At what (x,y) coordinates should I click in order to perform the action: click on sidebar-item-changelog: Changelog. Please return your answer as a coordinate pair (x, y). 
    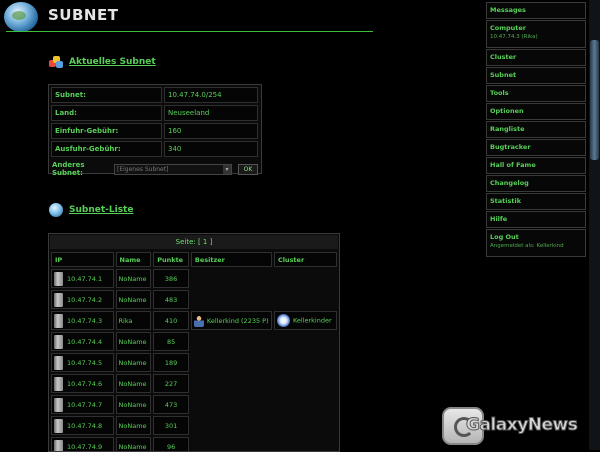
    Looking at the image, I should click on (536, 183).